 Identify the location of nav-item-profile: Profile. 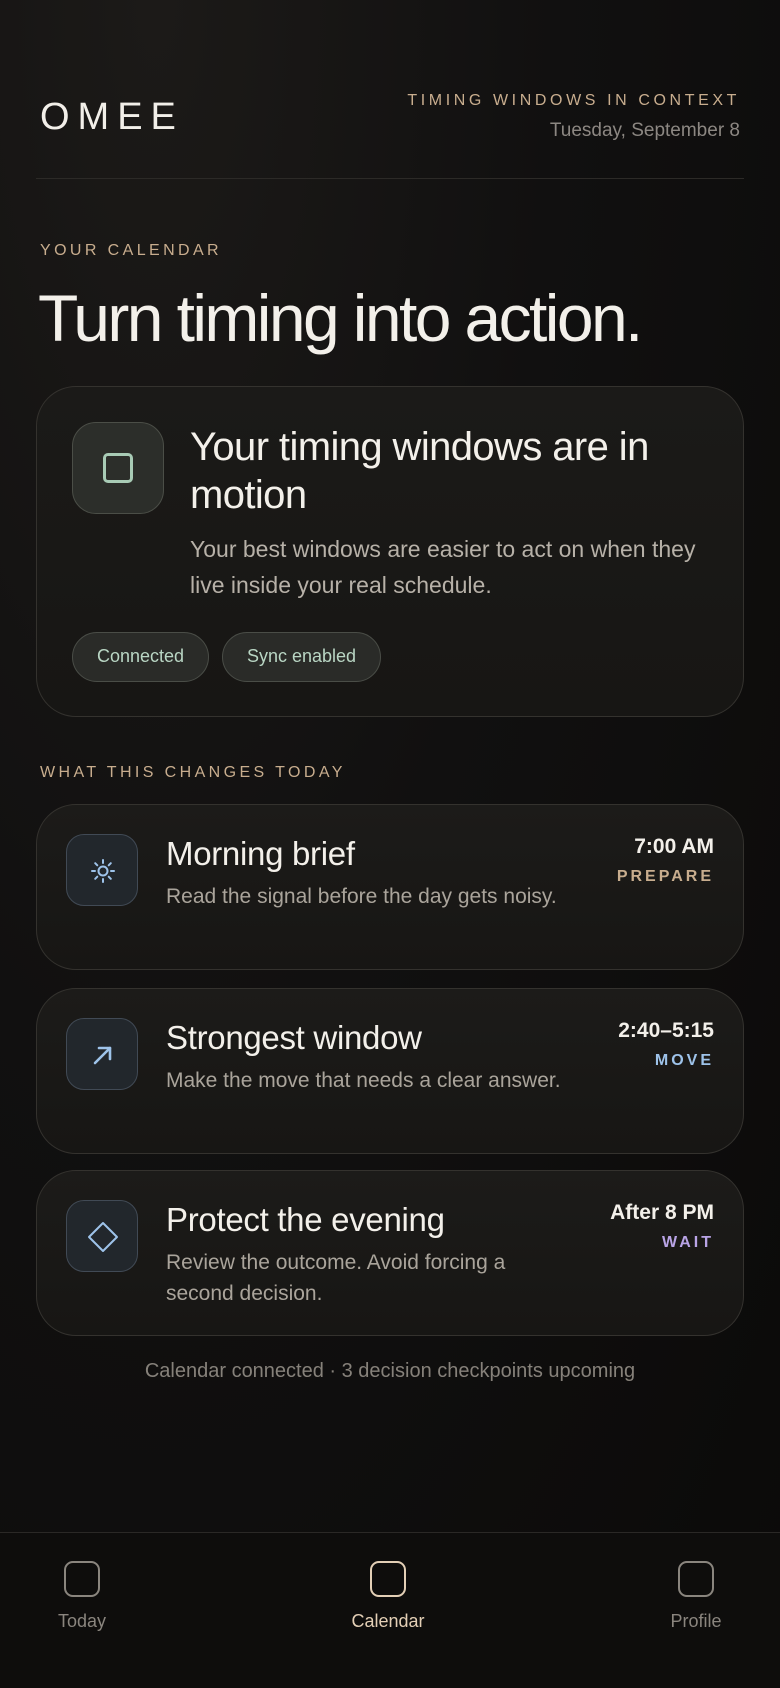
(696, 1596).